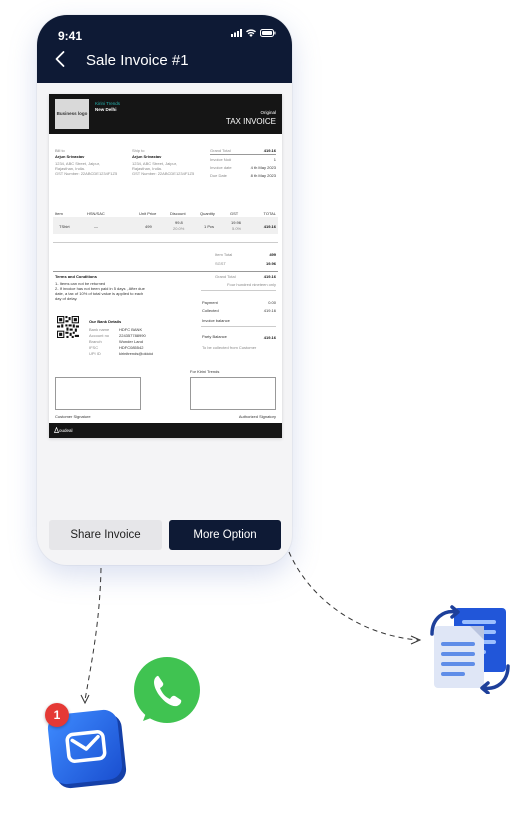 Image resolution: width=512 pixels, height=814 pixels. Describe the element at coordinates (470, 649) in the screenshot. I see `document-sync-icon` at that location.